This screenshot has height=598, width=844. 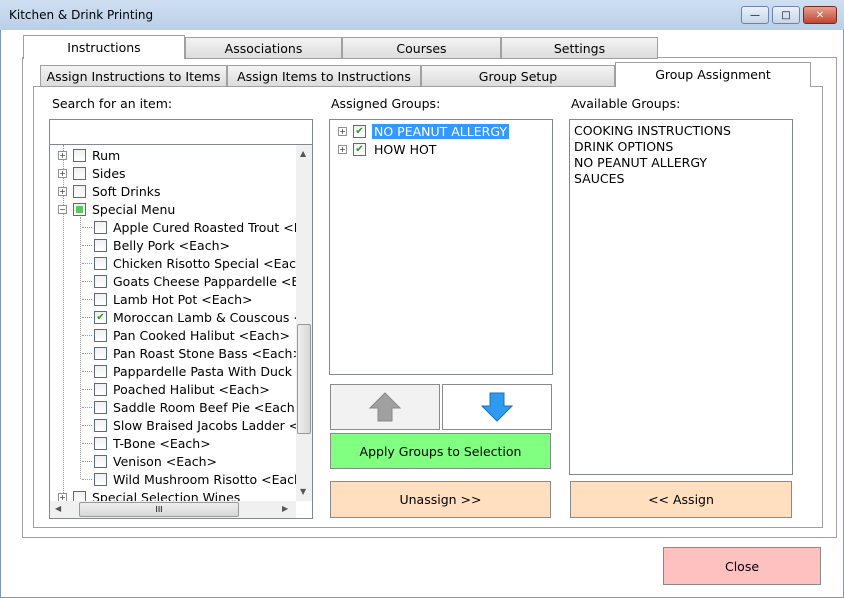 I want to click on tree-item-label: Moroccan Lamb & Couscous <E, so click(x=212, y=317).